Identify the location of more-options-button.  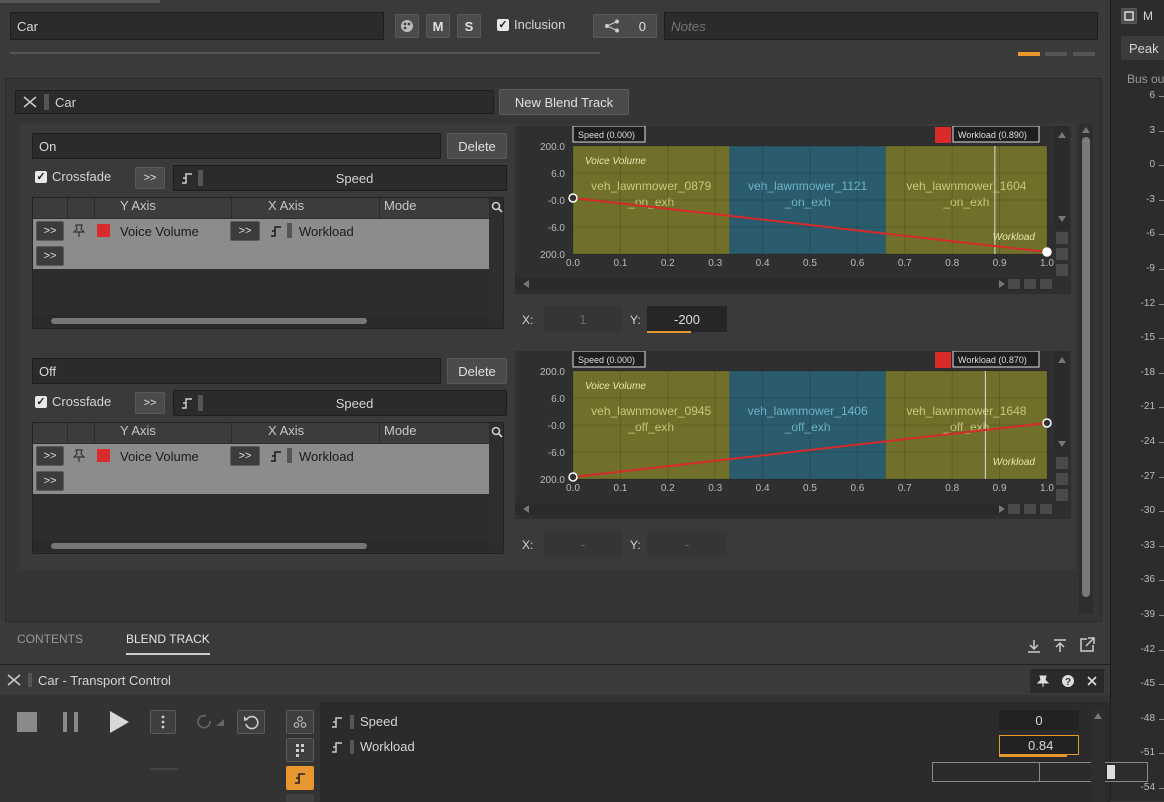
(163, 722).